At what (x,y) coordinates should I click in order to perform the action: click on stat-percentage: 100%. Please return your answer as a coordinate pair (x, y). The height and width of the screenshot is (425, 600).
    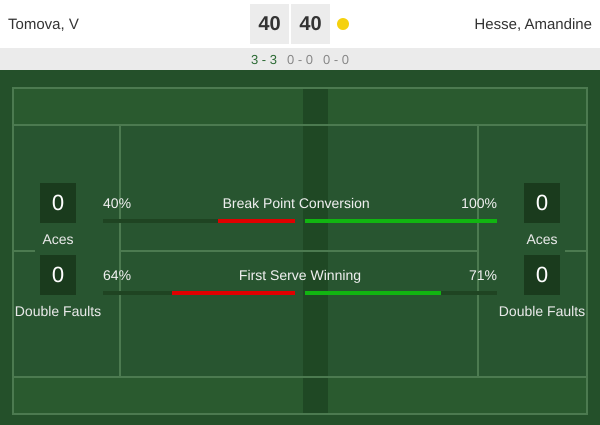
    Looking at the image, I should click on (479, 203).